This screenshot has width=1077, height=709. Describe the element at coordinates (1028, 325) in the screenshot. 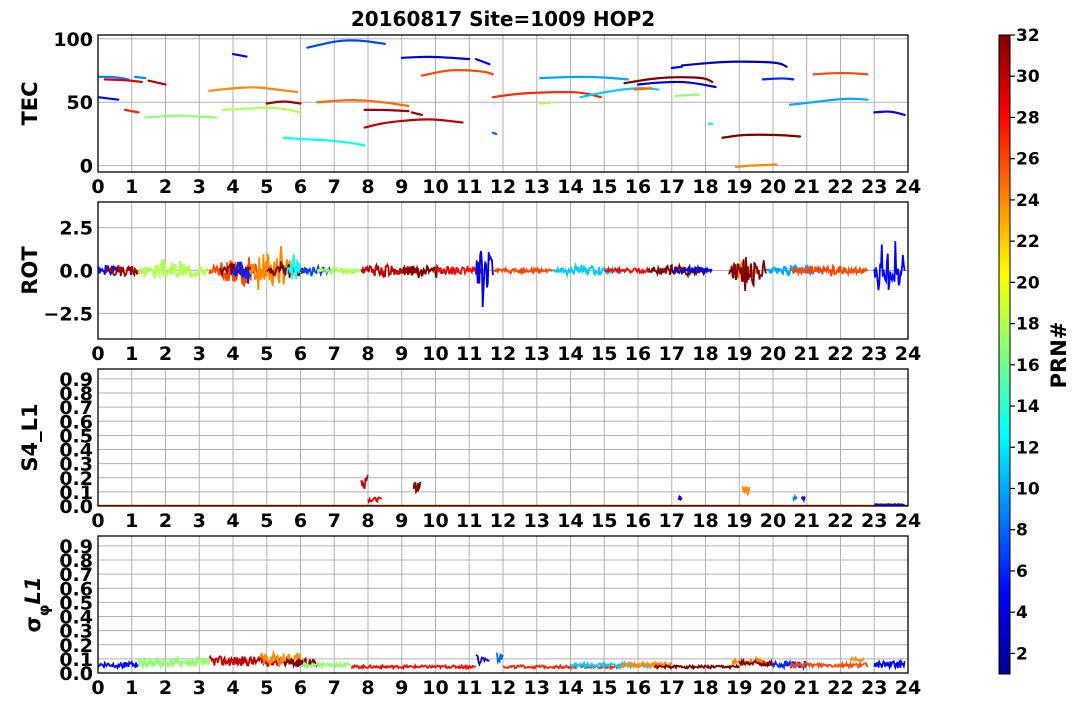

I see `colorbar-tick-label: 18` at that location.